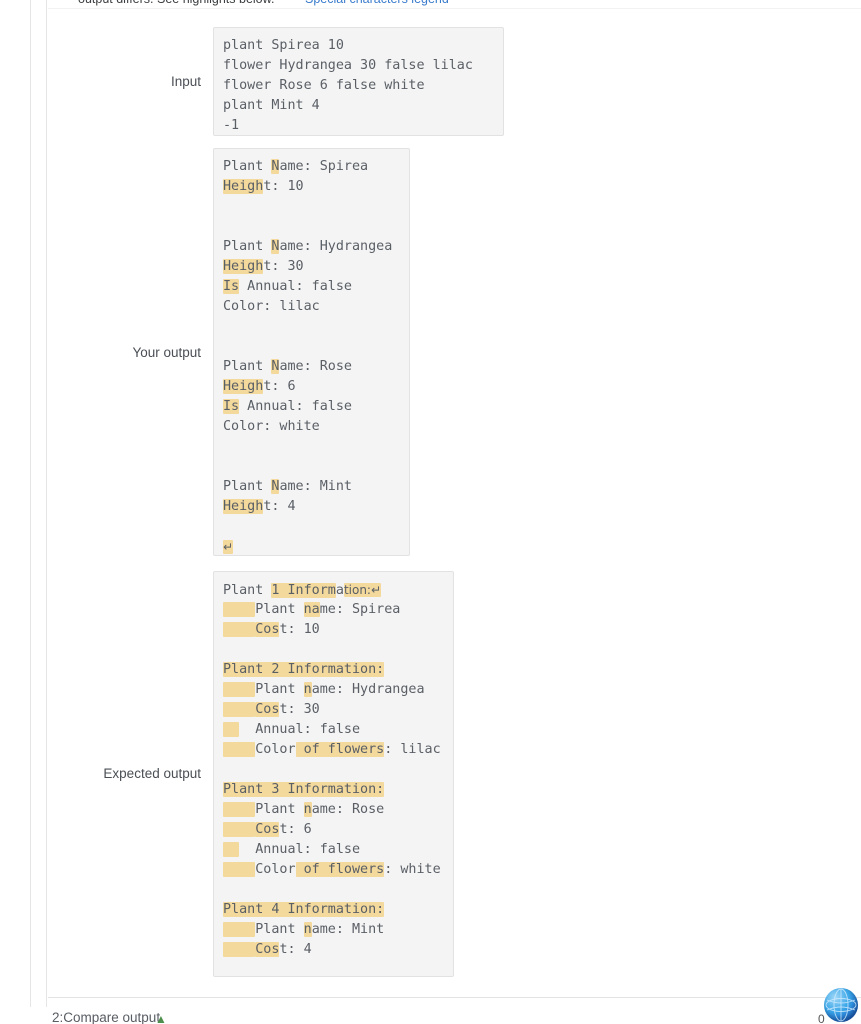  What do you see at coordinates (304, 669) in the screenshot?
I see `diff-highlight: Plant 2 Information:` at bounding box center [304, 669].